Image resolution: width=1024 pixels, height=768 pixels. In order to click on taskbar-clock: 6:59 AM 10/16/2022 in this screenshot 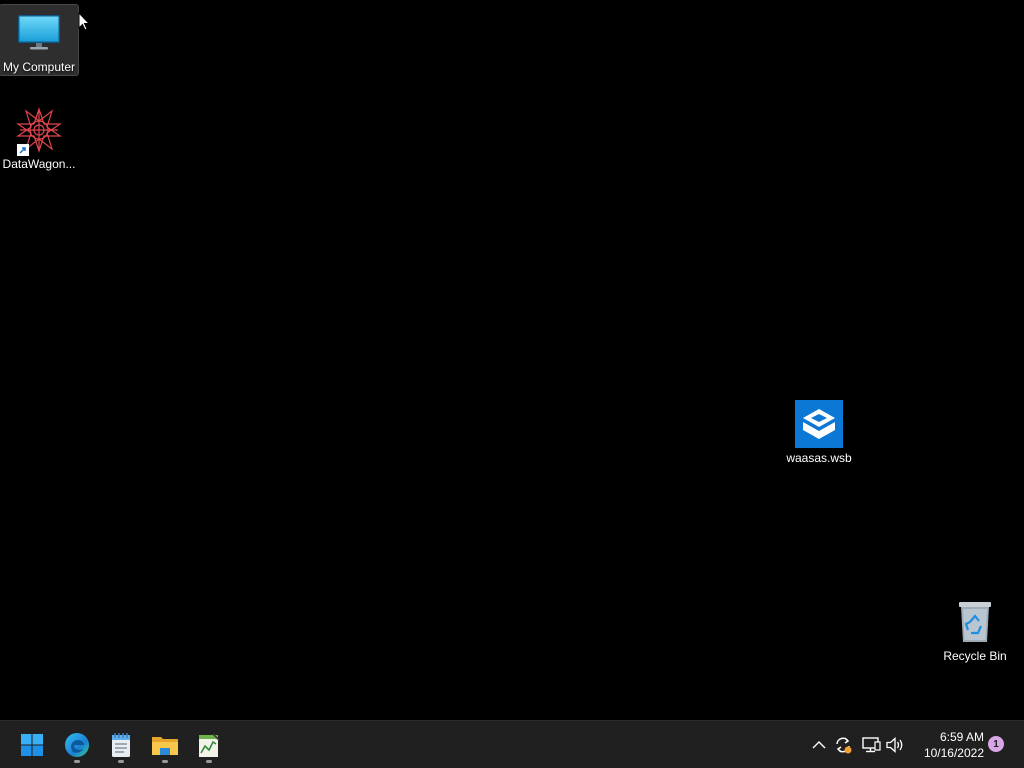, I will do `click(948, 745)`.